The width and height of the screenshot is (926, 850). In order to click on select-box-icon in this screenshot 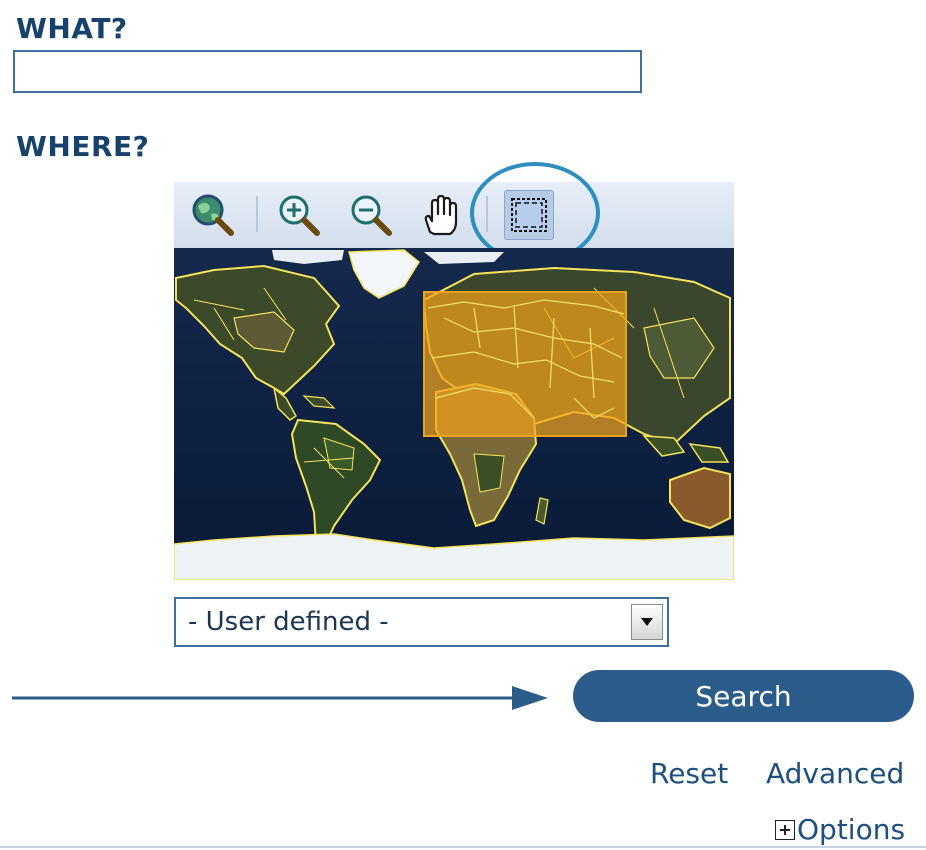, I will do `click(529, 215)`.